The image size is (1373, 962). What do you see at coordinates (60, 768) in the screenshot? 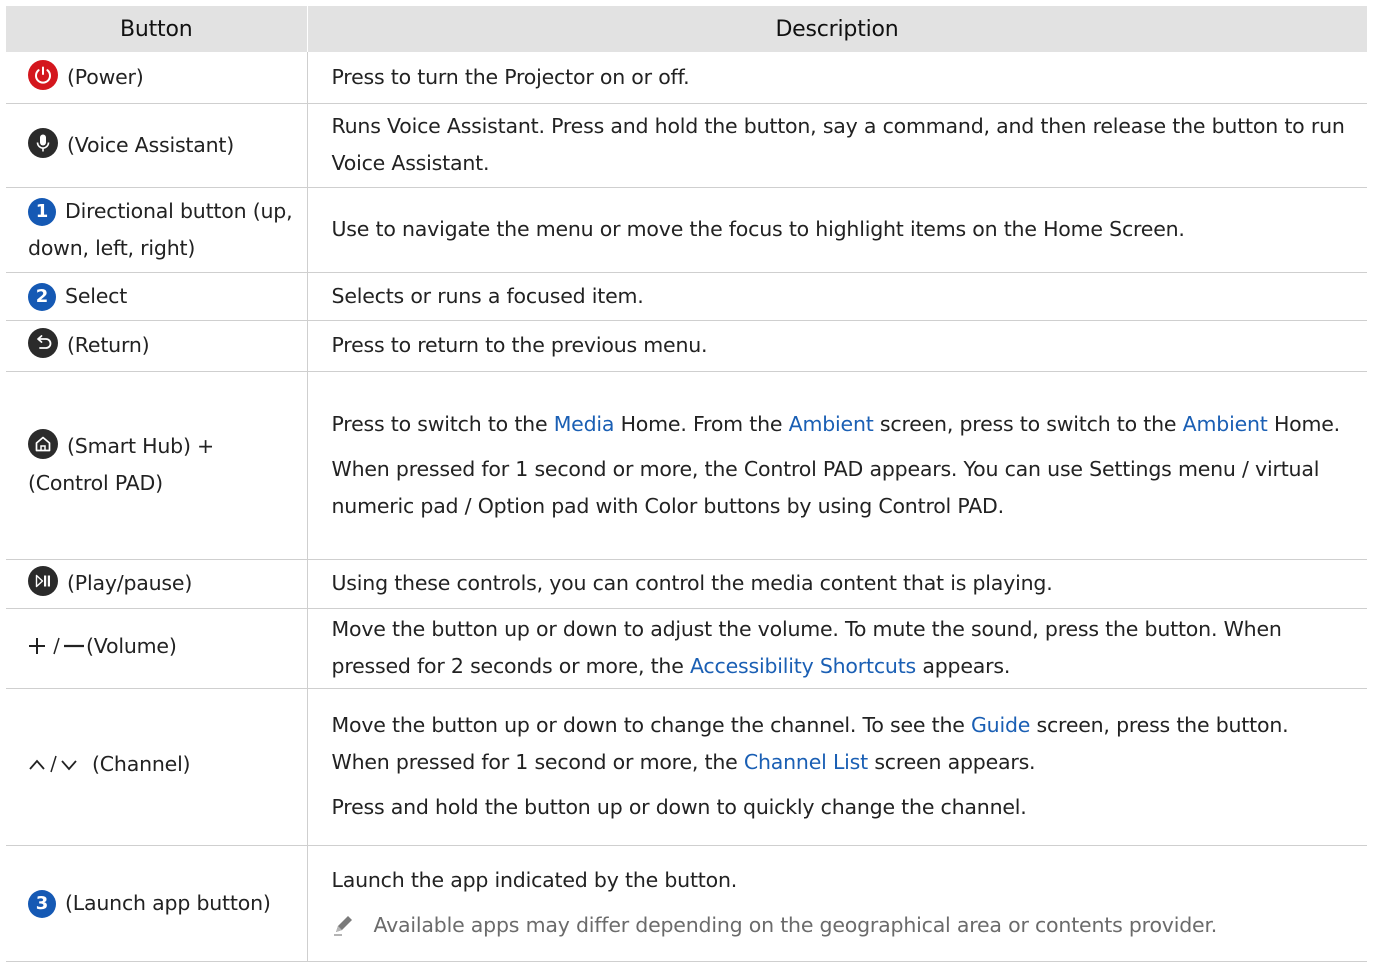
I see `chevron-up-down-icon` at bounding box center [60, 768].